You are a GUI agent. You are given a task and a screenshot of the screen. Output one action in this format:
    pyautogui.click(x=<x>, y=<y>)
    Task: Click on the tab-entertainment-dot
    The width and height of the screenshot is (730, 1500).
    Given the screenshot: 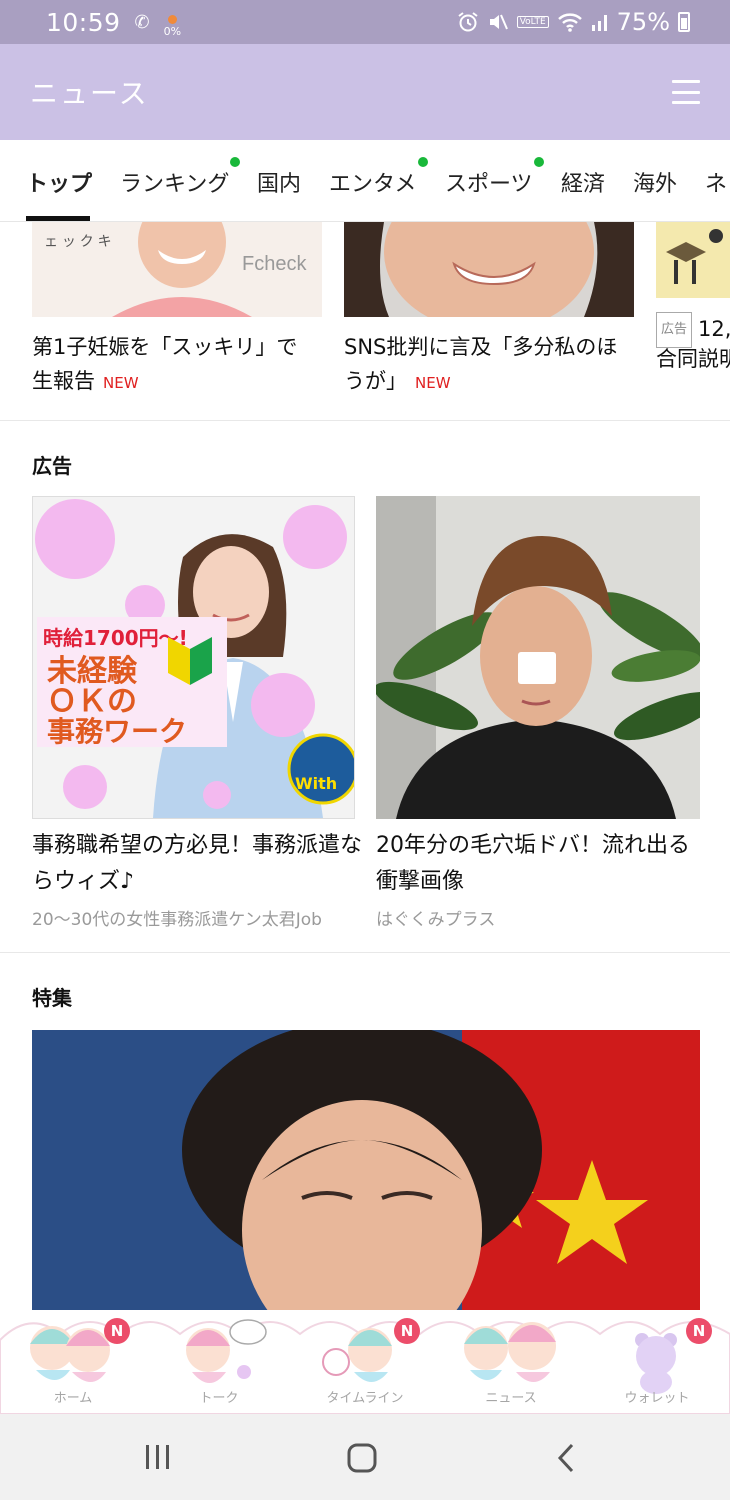 What is the action you would take?
    pyautogui.click(x=423, y=162)
    